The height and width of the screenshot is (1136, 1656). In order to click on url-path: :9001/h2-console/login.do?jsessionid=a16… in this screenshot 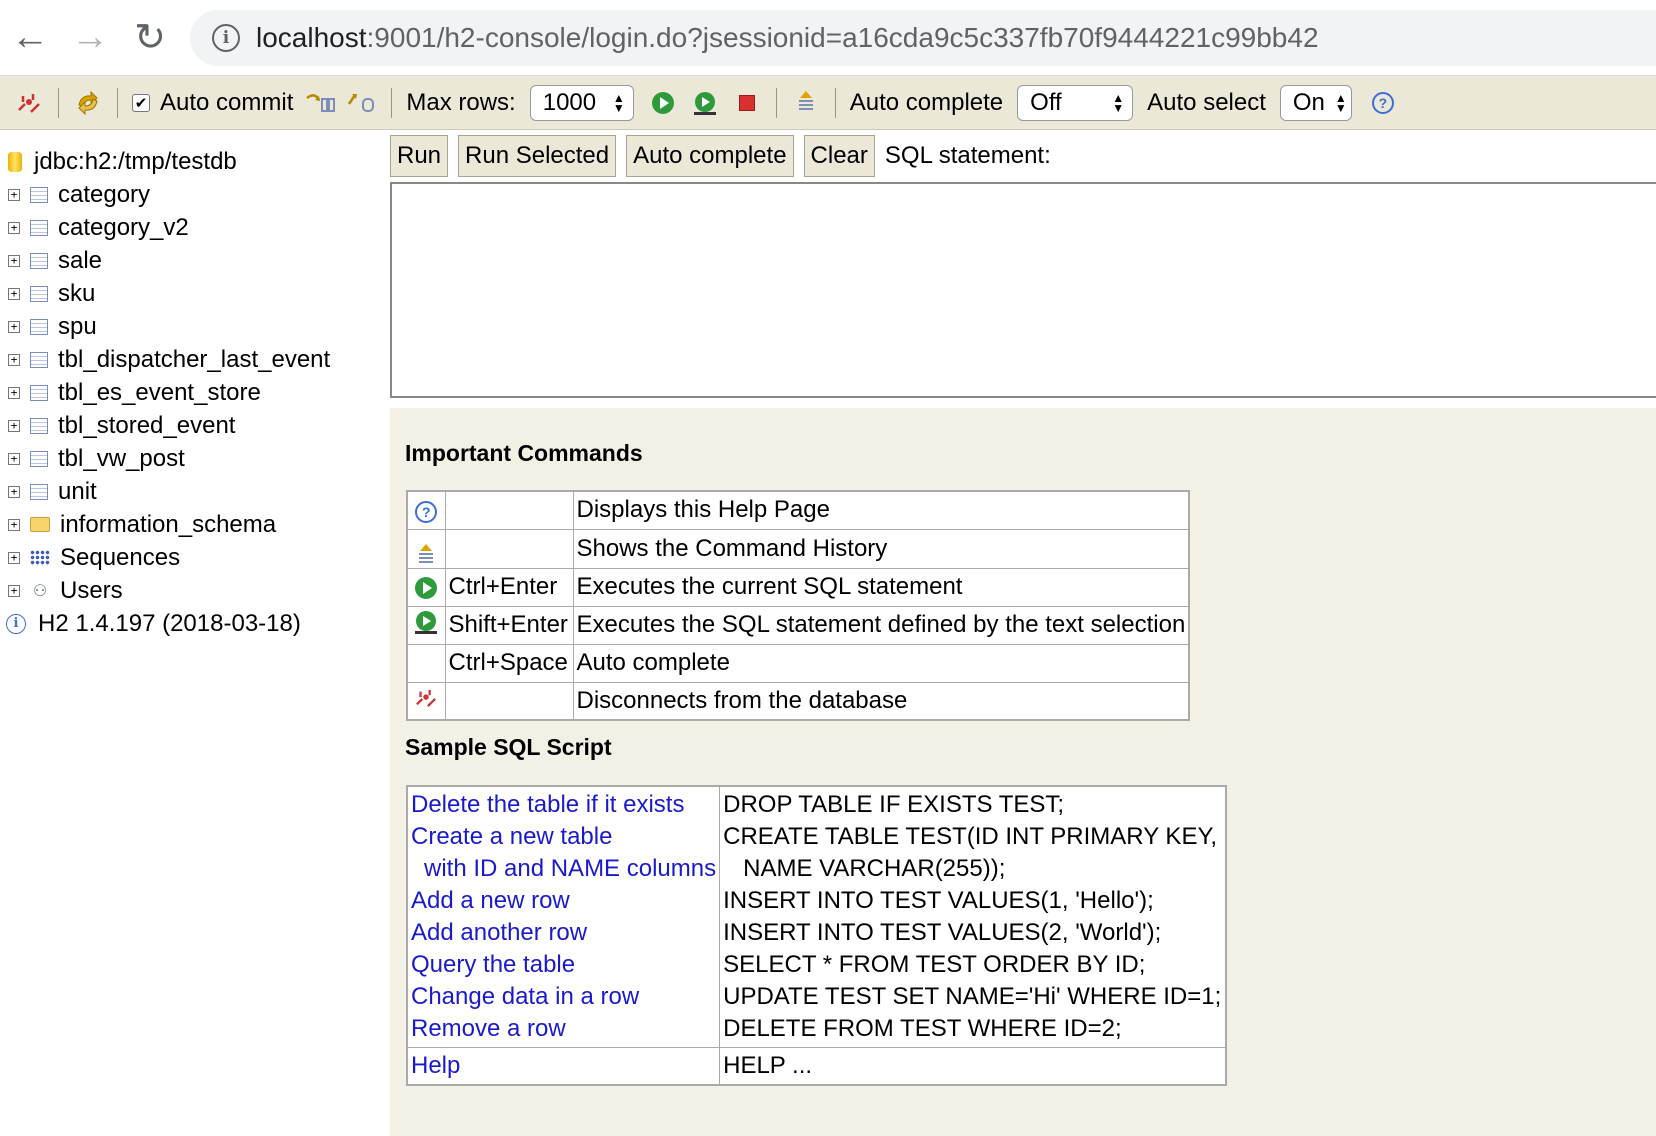, I will do `click(842, 37)`.